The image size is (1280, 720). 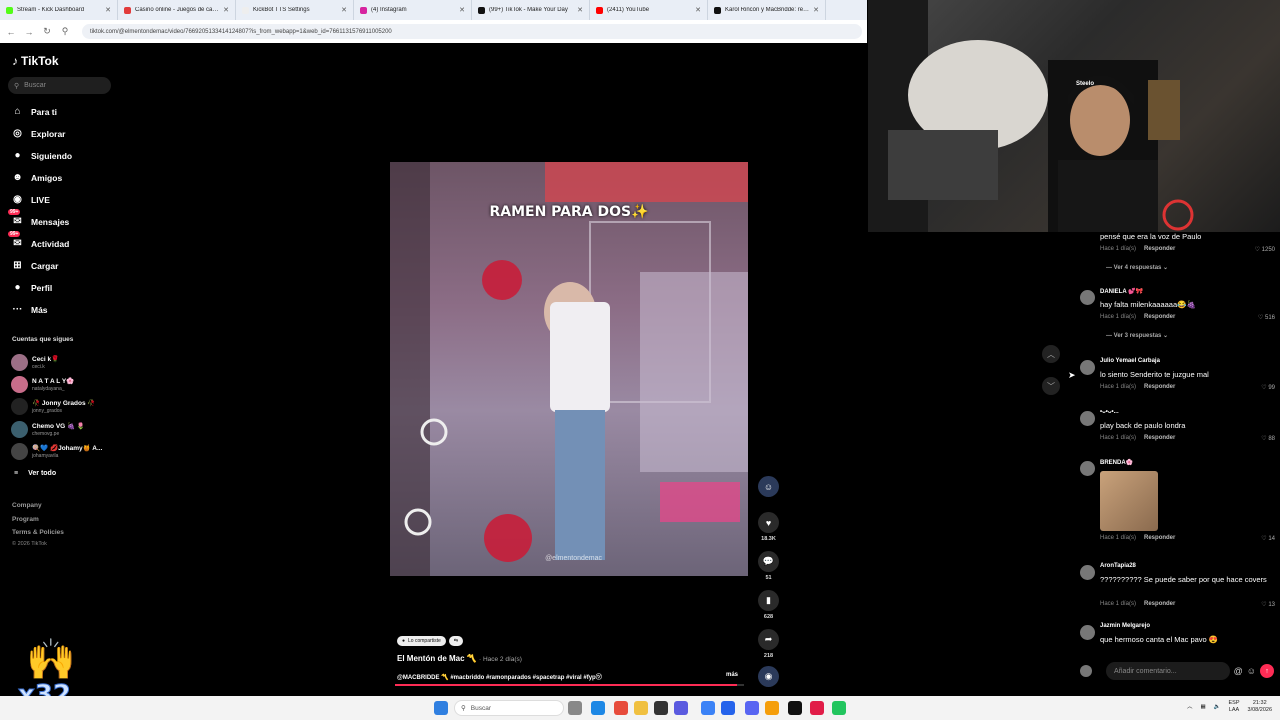 What do you see at coordinates (459, 658) in the screenshot?
I see `video-author: El Mentón de Mac 〽️ · Hace 2 día(s)` at bounding box center [459, 658].